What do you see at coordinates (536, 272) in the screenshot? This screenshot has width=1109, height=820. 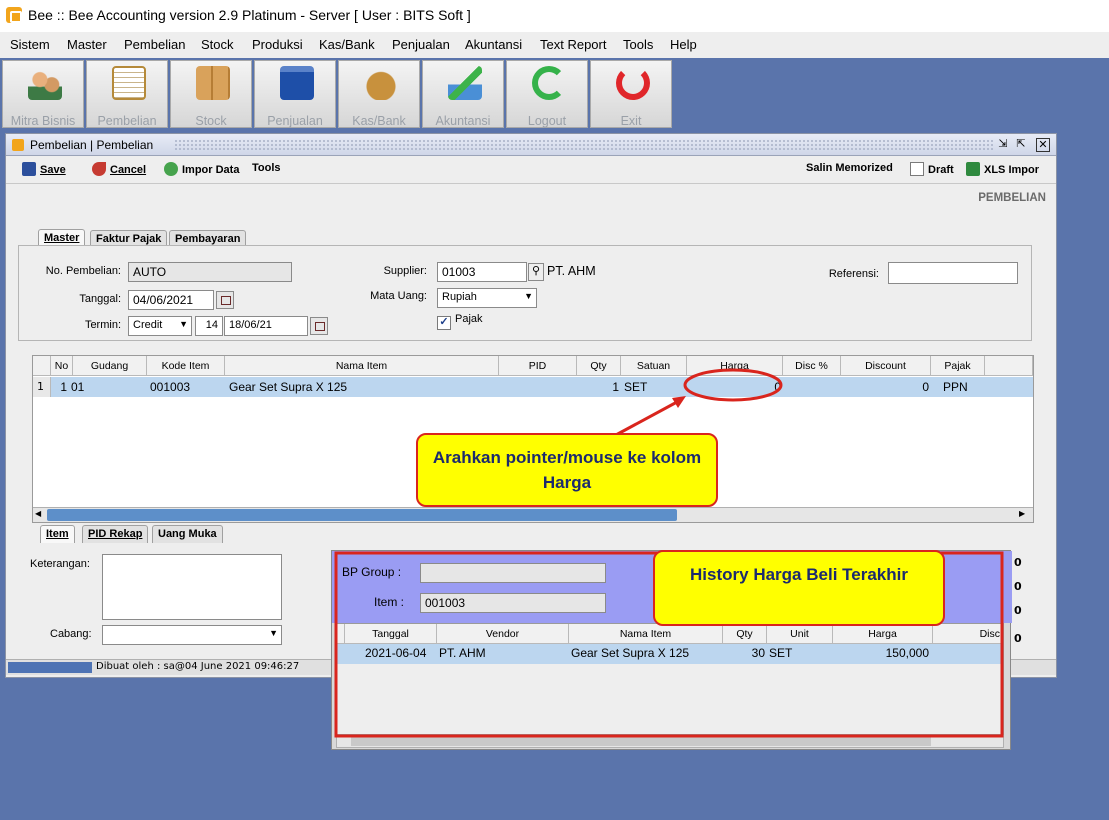 I see `search-icon: ⚲` at bounding box center [536, 272].